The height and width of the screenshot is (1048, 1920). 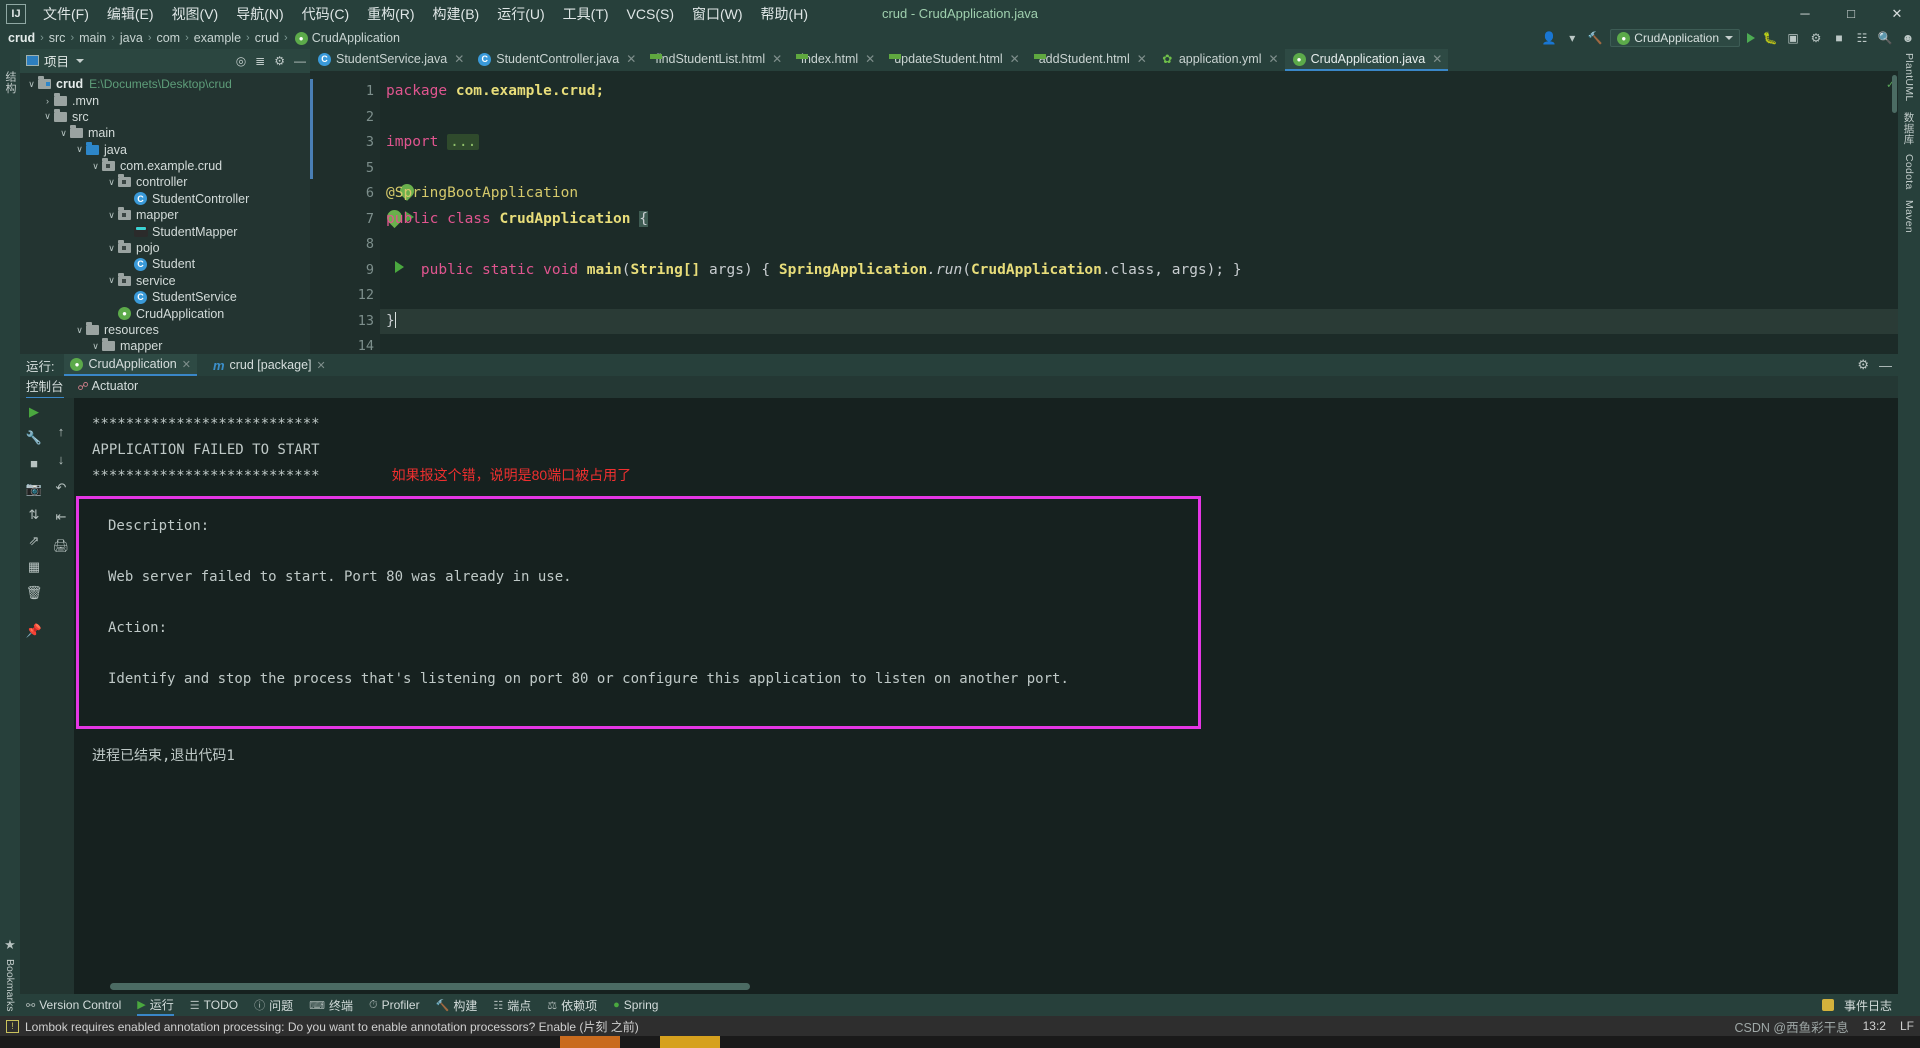 I want to click on tree-node-controller: ∨ controller, so click(x=165, y=182).